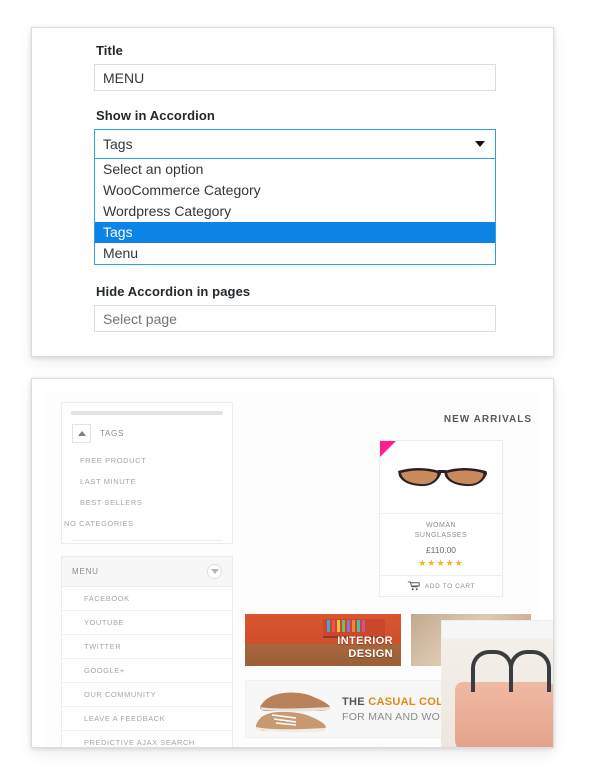 The image size is (600, 775). I want to click on product-image, so click(441, 477).